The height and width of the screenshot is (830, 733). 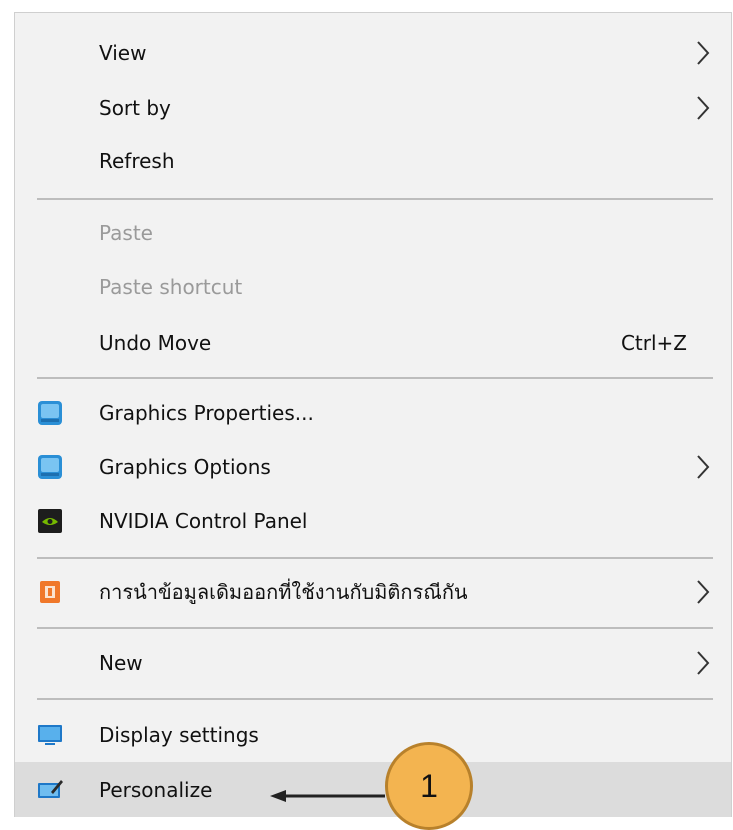 What do you see at coordinates (179, 734) in the screenshot?
I see `menu-item-label: Display settings` at bounding box center [179, 734].